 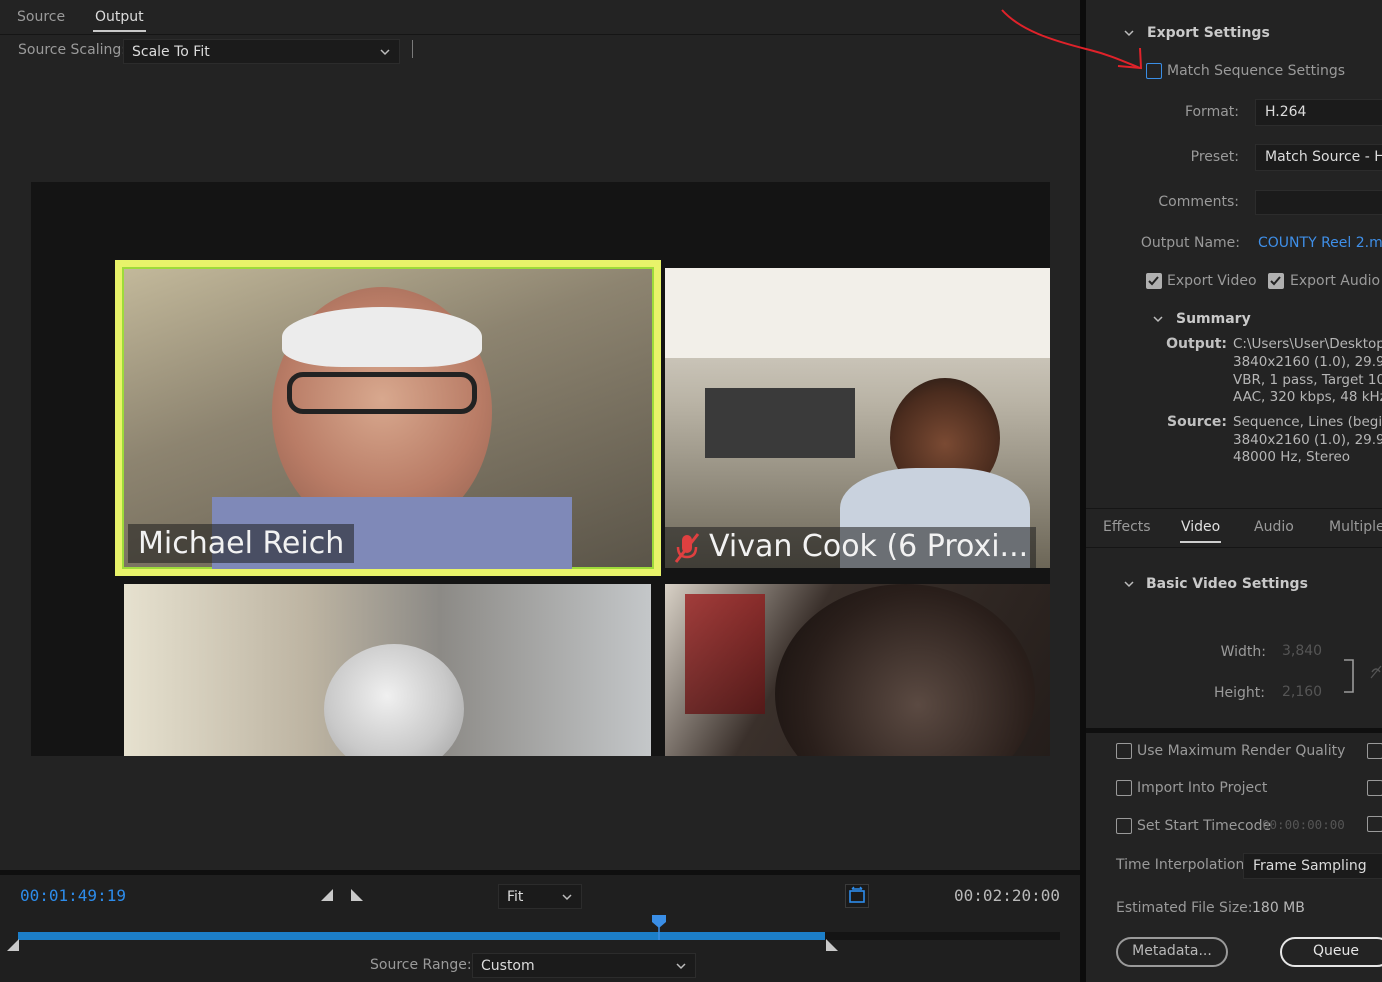 I want to click on comments-label: Comments:, so click(x=1198, y=202).